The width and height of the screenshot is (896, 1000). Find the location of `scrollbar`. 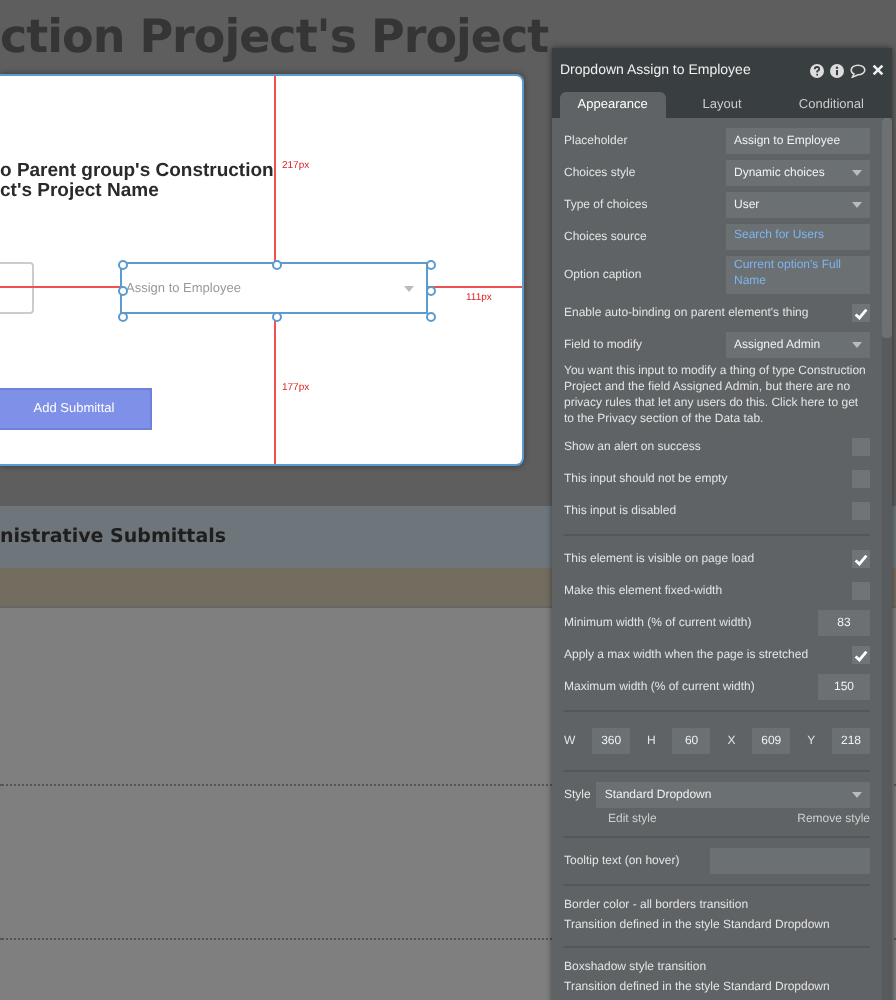

scrollbar is located at coordinates (887, 559).